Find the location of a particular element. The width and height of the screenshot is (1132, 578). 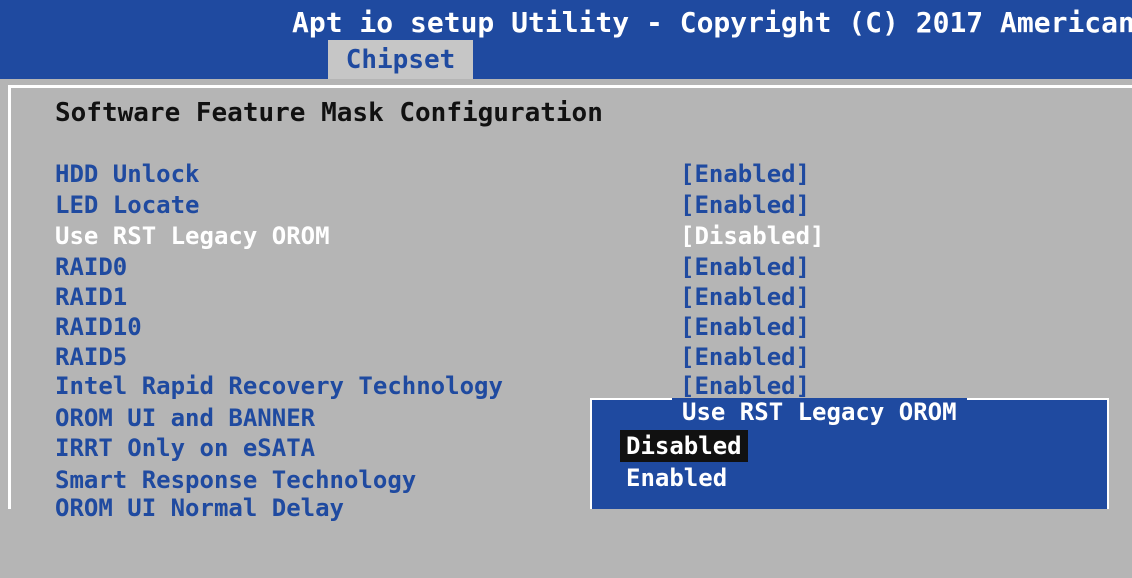

setting-raid1: RAID1 [Enabled] is located at coordinates (585, 298).